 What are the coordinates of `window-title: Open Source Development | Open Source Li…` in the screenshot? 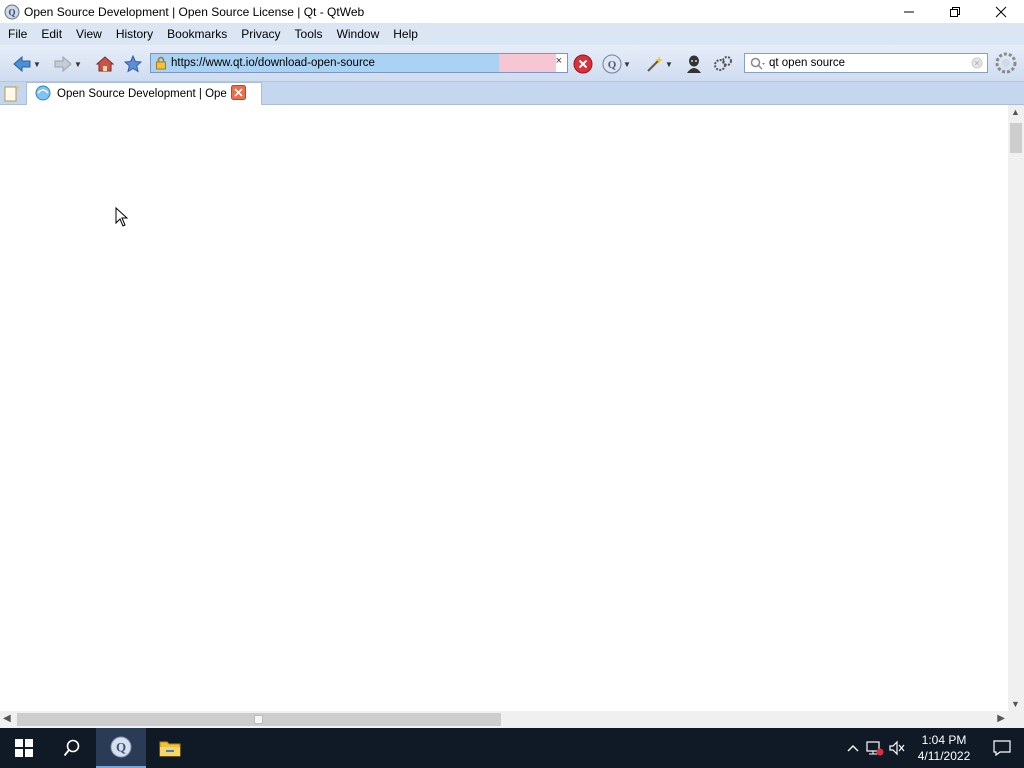 It's located at (194, 11).